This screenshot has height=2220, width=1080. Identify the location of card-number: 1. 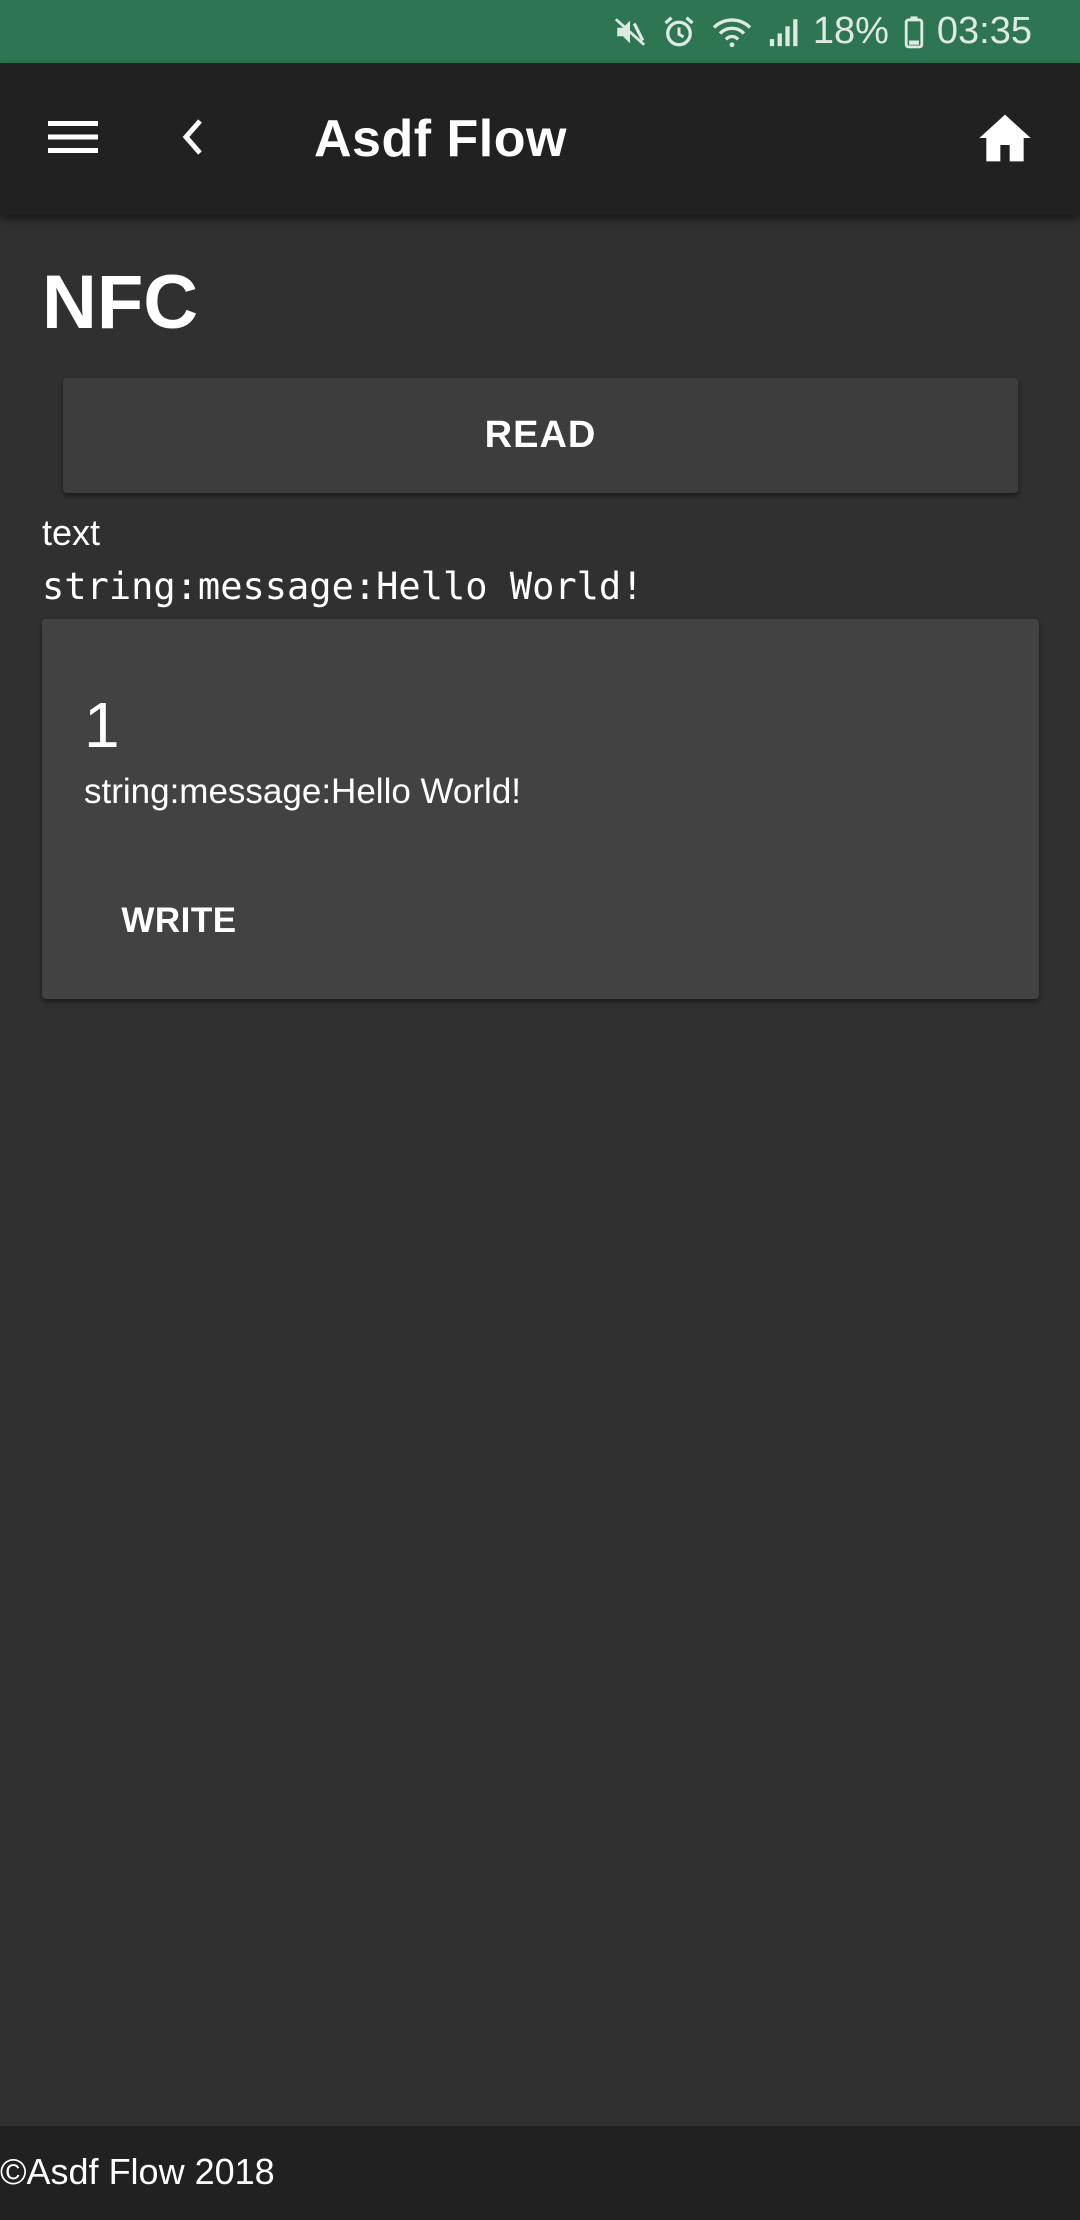
(102, 725).